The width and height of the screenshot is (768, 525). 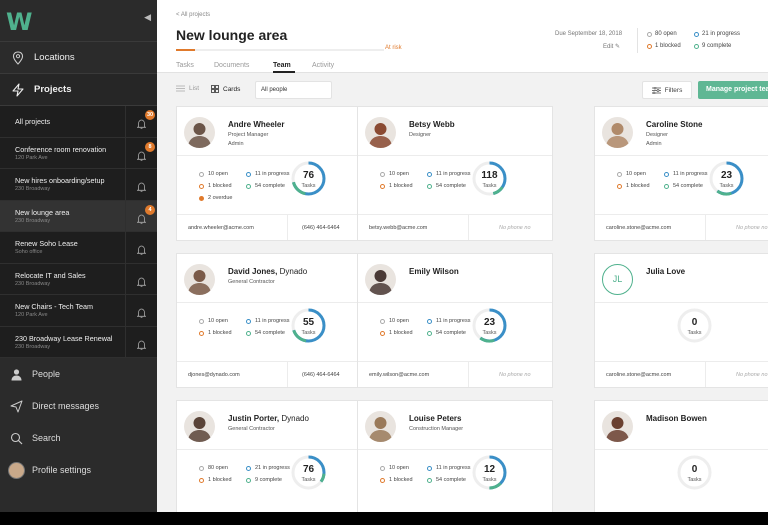 What do you see at coordinates (64, 338) in the screenshot?
I see `project-name: 230 Broadway Lease Renewal` at bounding box center [64, 338].